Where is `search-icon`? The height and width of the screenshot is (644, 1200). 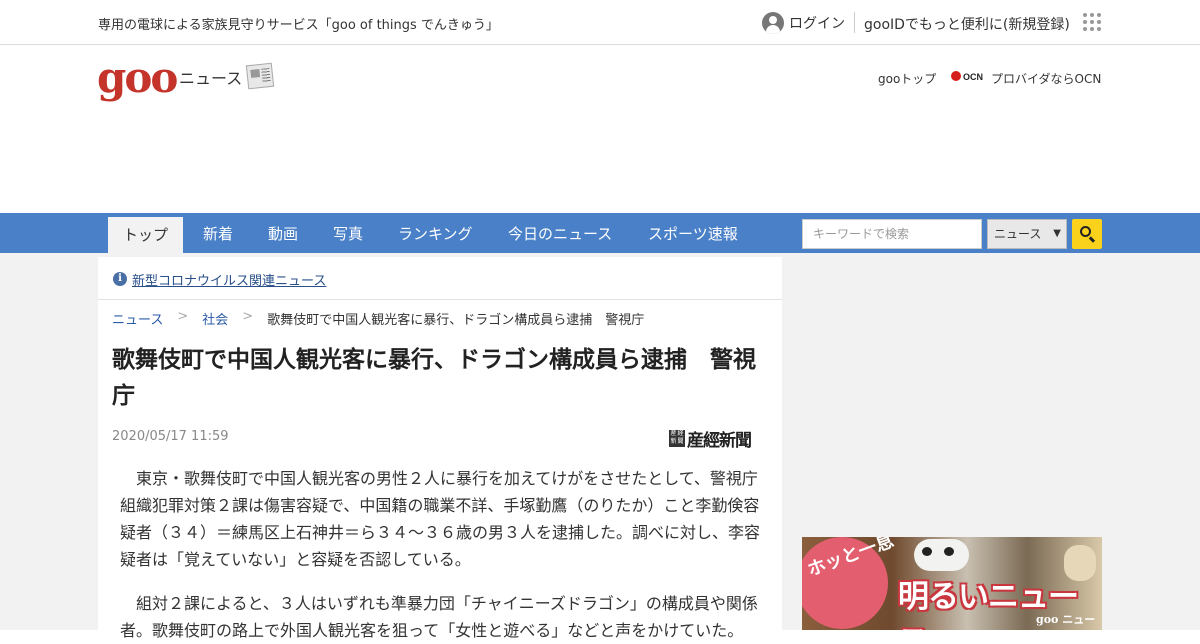
search-icon is located at coordinates (1085, 231).